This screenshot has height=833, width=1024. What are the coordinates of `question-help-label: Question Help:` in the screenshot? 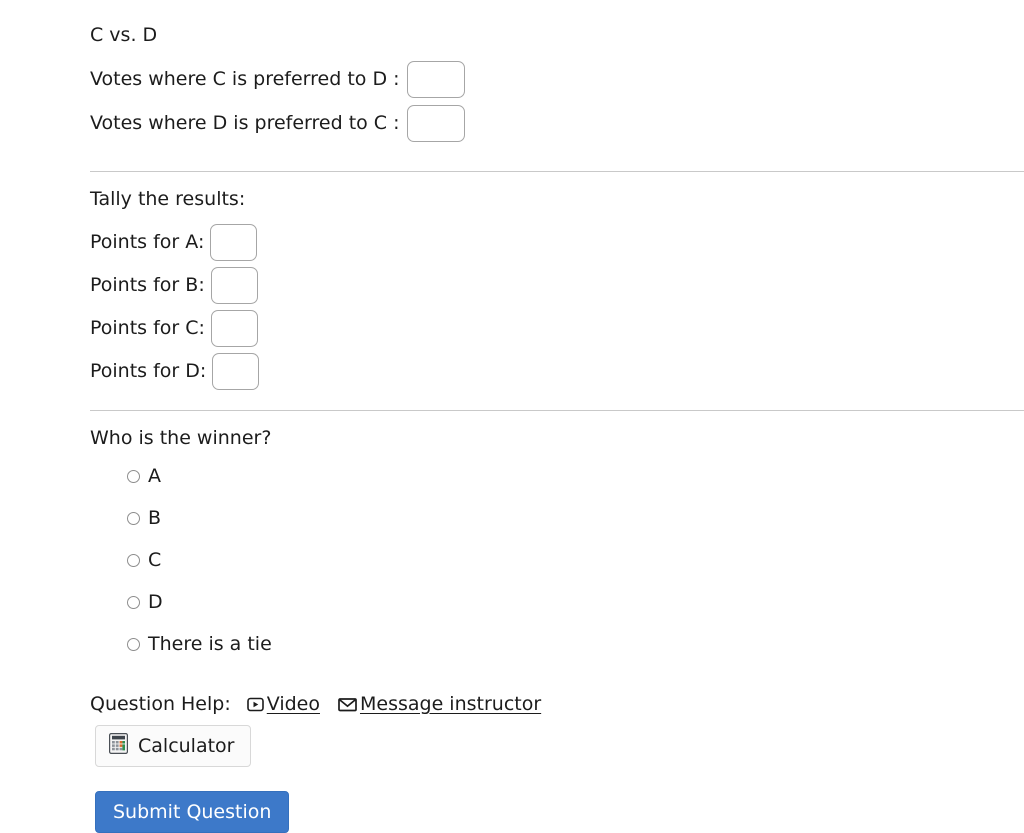 It's located at (160, 704).